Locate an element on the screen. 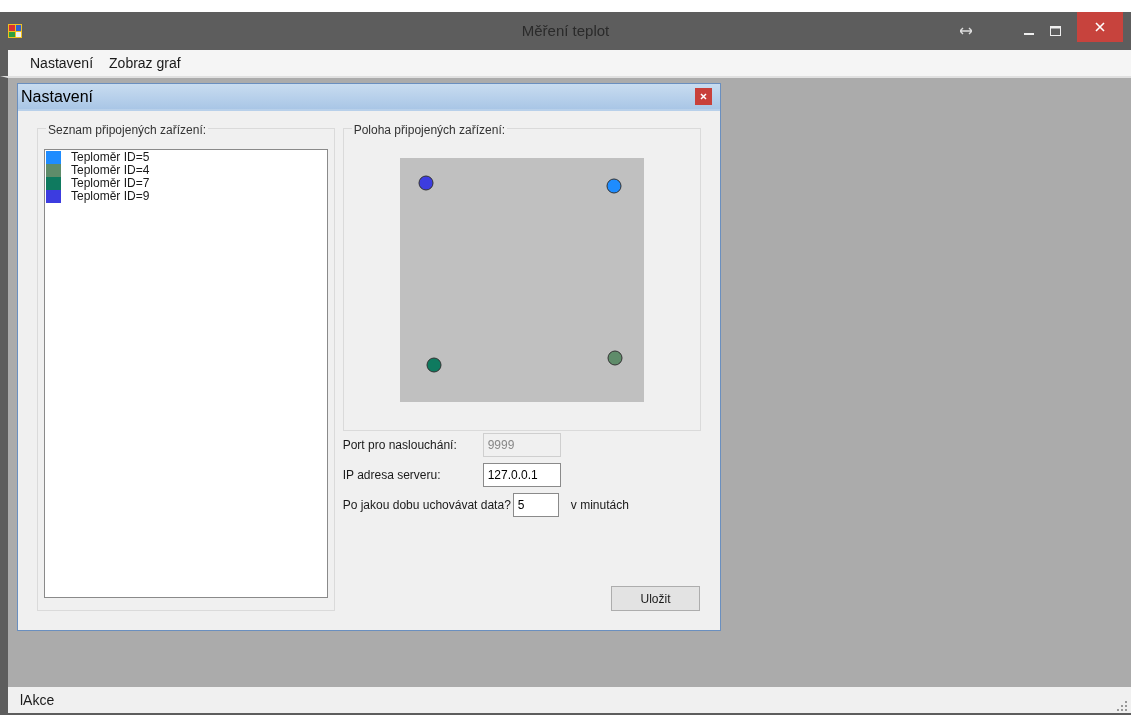 The image size is (1131, 715). dialog-title: Nastavení is located at coordinates (57, 96).